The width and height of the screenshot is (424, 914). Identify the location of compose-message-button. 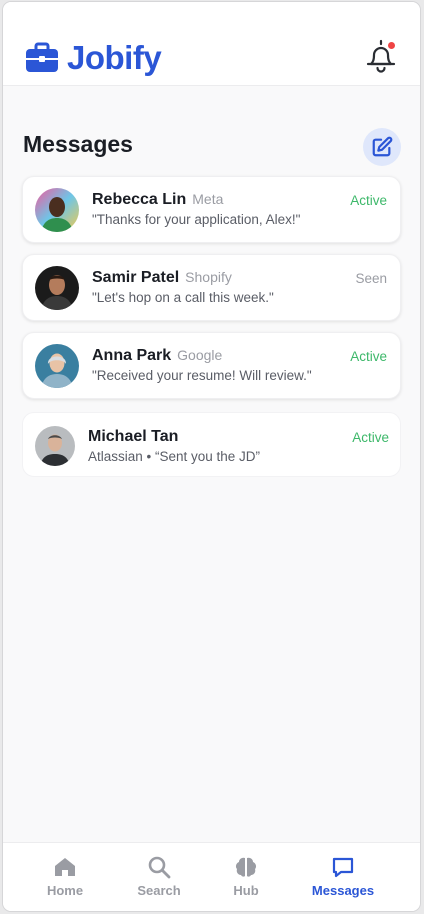
(382, 147).